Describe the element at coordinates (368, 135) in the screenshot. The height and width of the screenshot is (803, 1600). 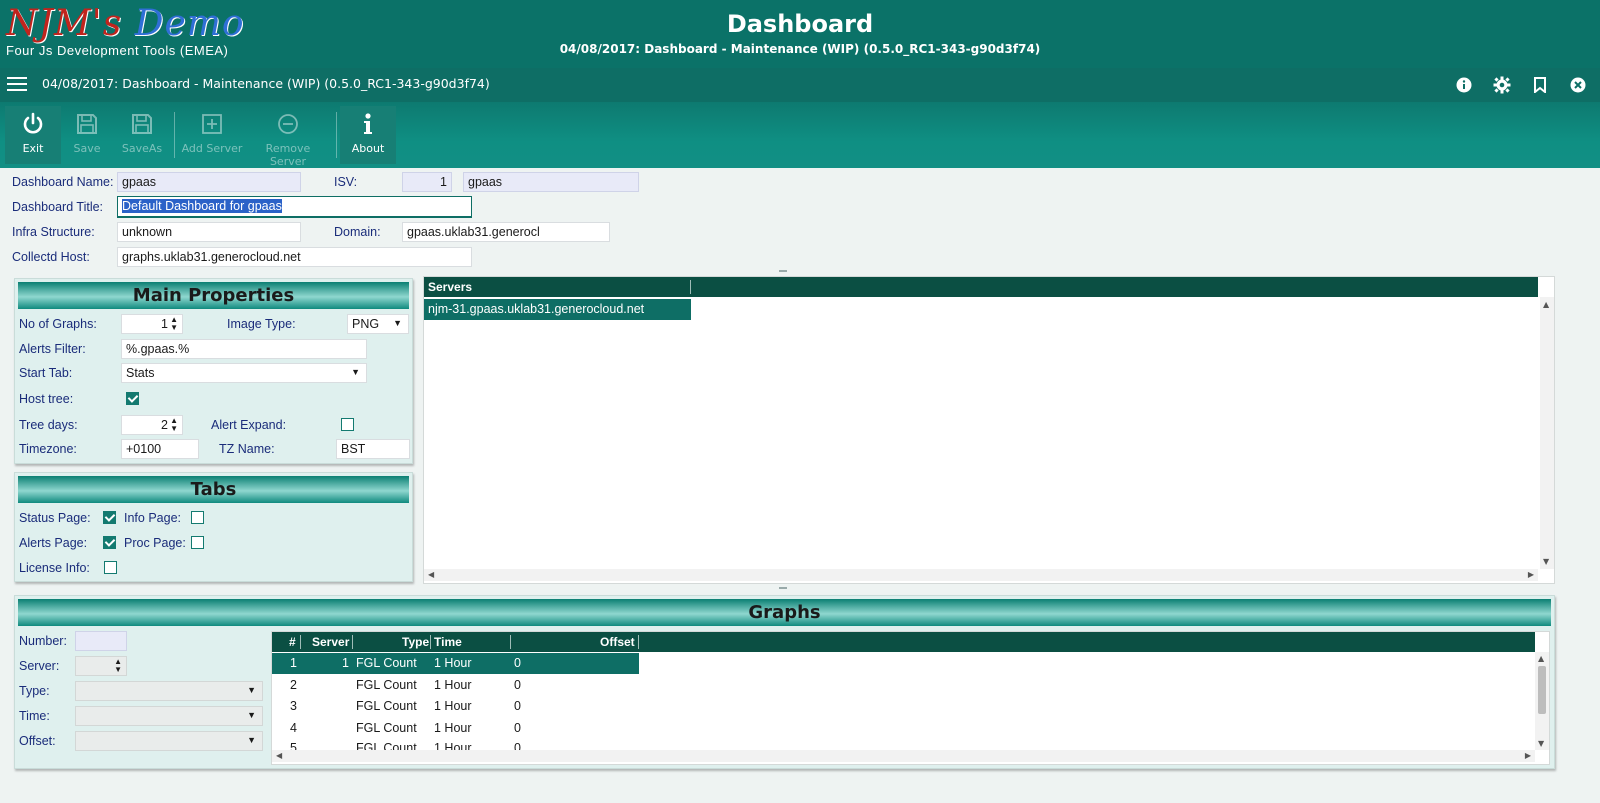
I see `about-button: About` at that location.